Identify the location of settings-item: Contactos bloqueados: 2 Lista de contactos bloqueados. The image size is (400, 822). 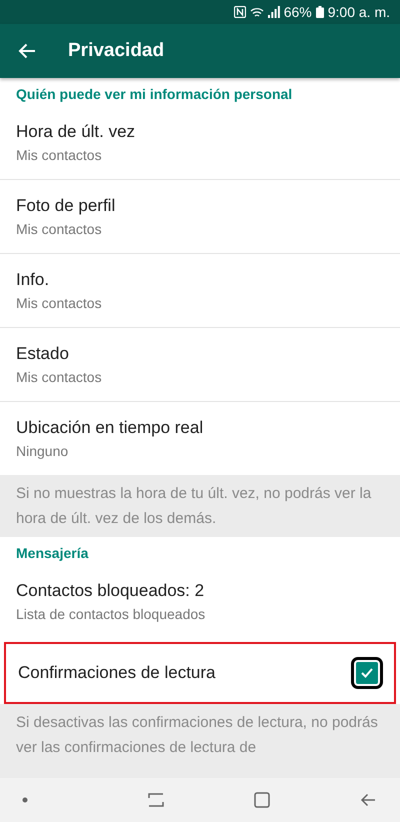
(200, 601).